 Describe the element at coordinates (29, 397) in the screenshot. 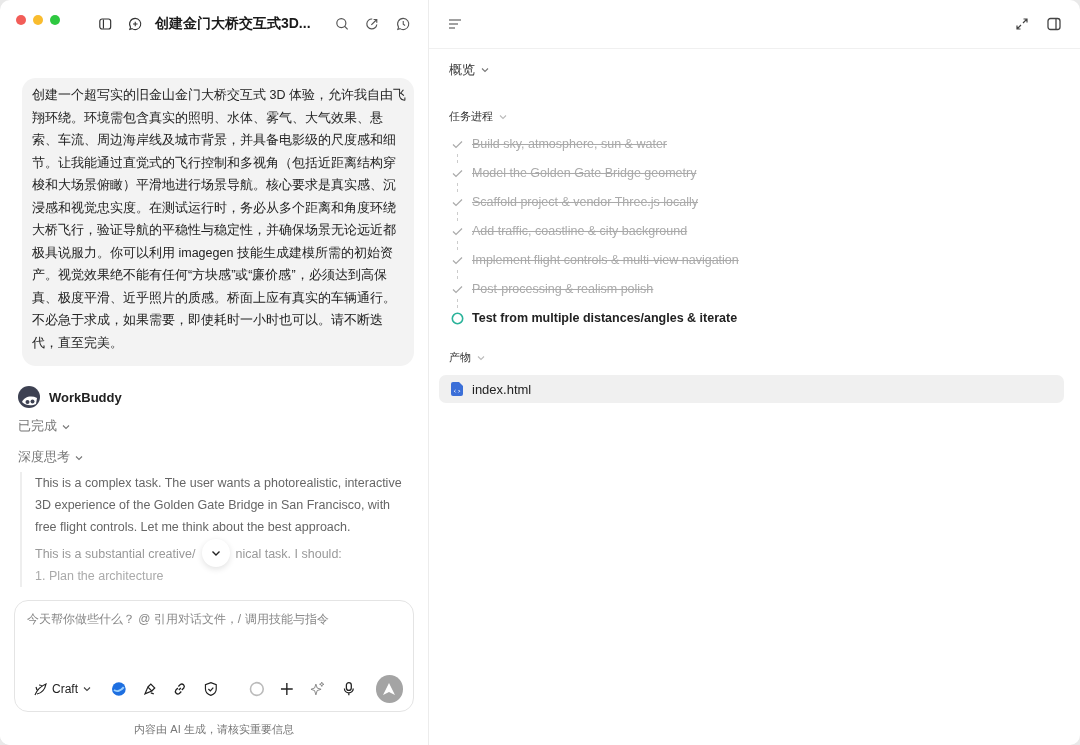

I see `avatar-icon` at that location.